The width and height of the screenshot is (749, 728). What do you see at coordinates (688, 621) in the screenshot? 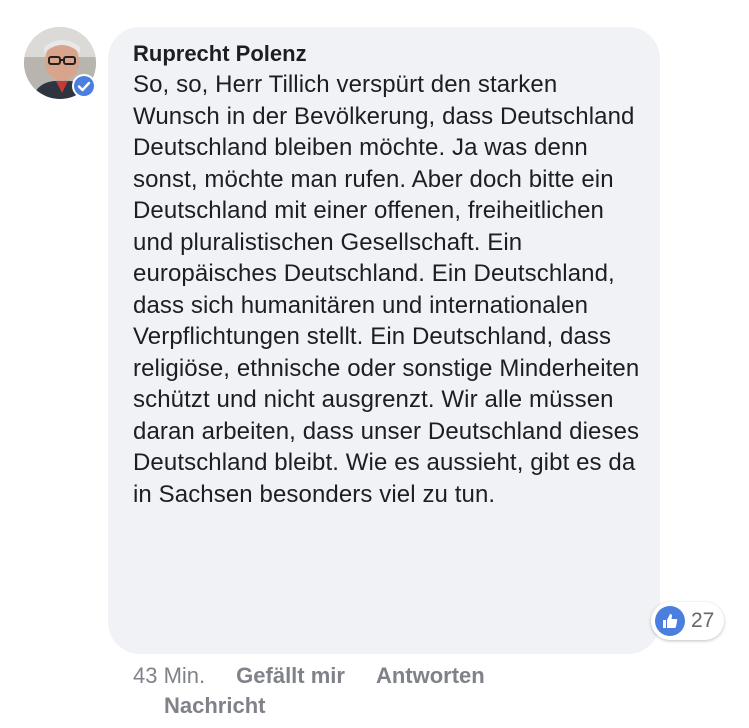
I see `reactions-summary: 27` at bounding box center [688, 621].